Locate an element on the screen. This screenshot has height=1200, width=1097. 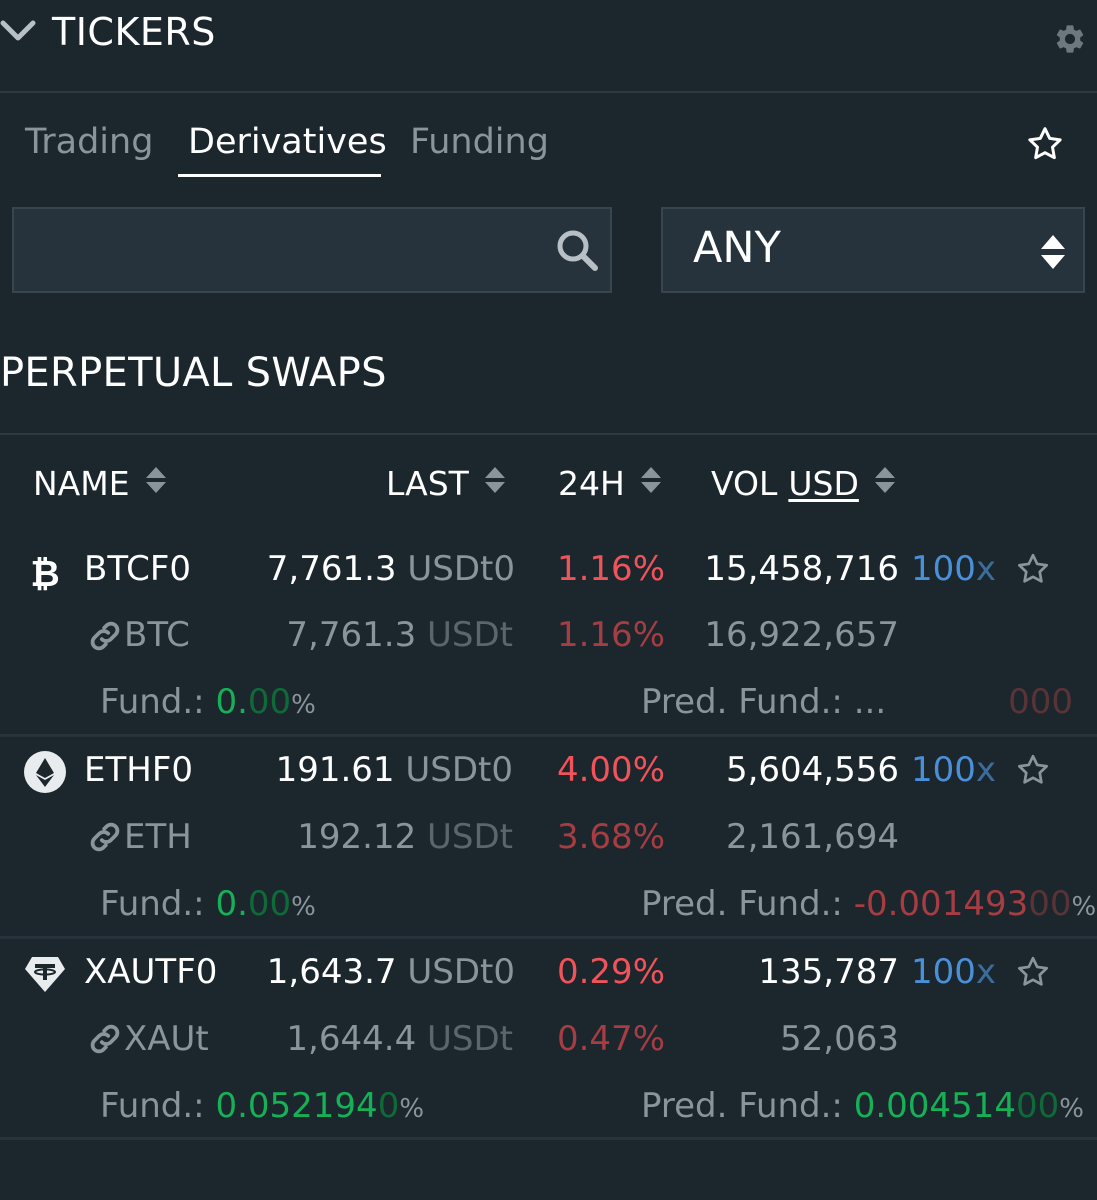
collapse-chevron-icon is located at coordinates (18, 34).